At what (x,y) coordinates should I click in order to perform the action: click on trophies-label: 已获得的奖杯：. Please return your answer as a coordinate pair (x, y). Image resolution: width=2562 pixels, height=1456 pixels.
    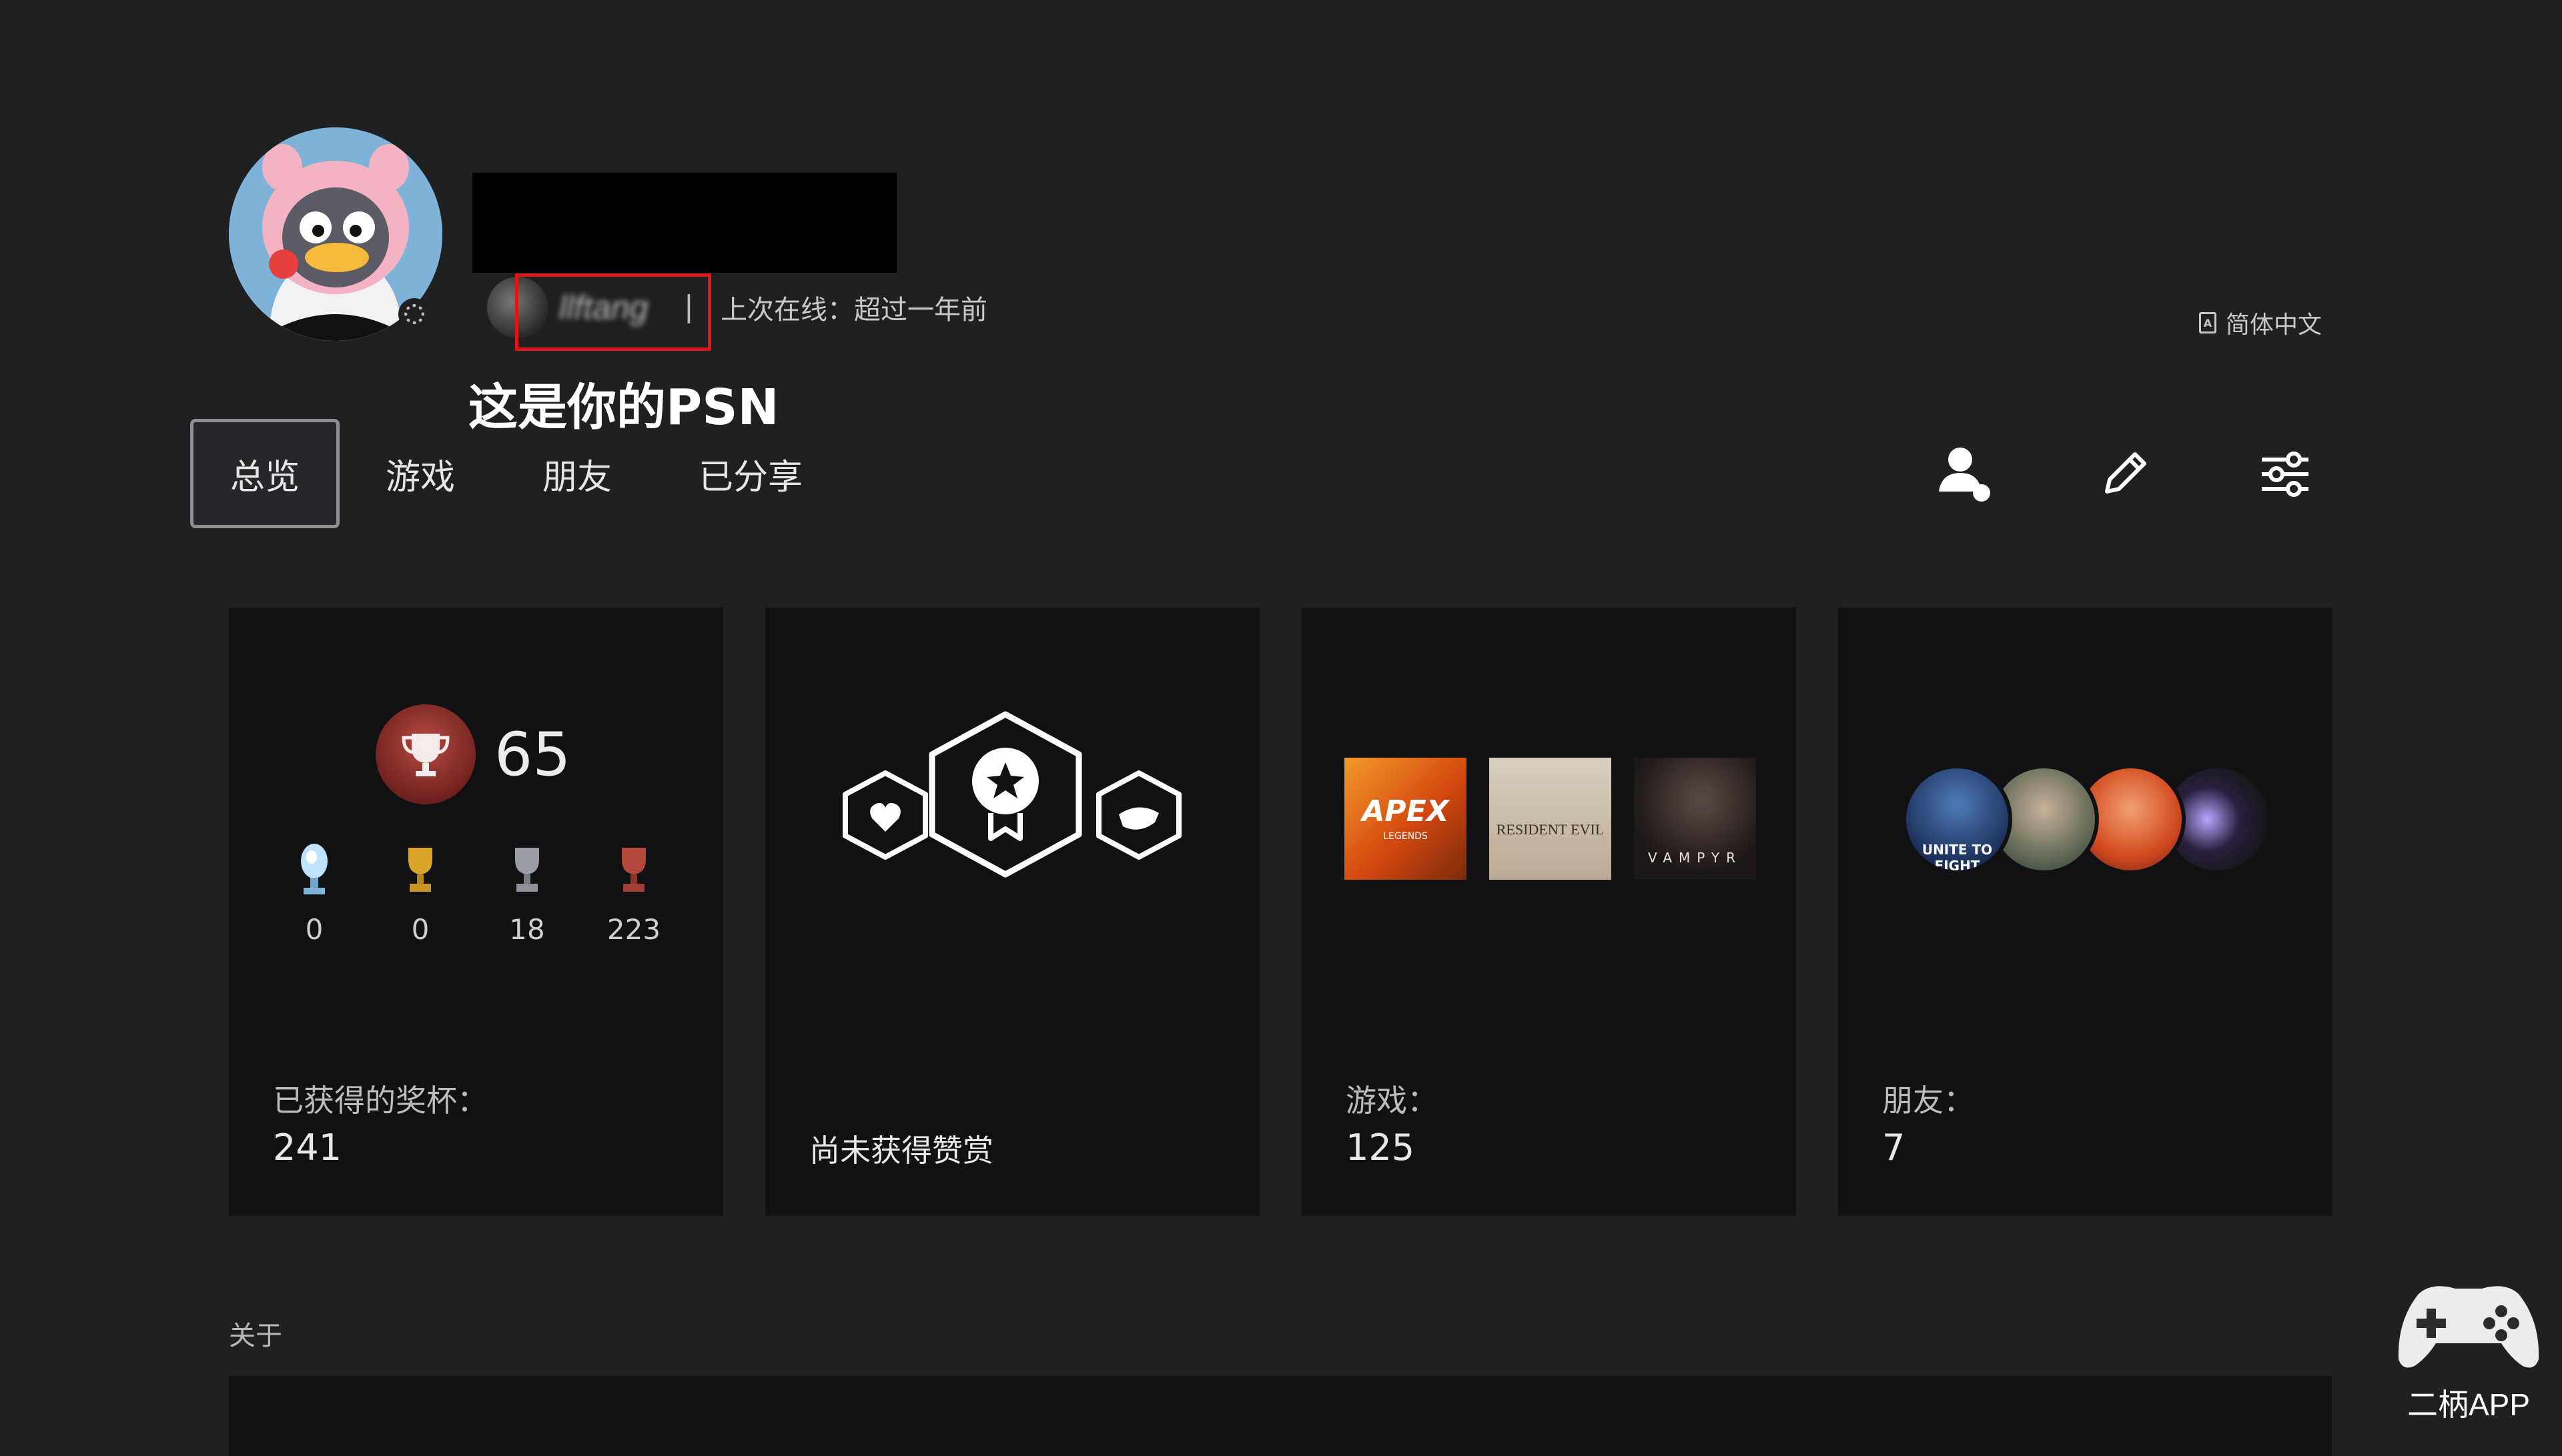
    Looking at the image, I should click on (381, 1101).